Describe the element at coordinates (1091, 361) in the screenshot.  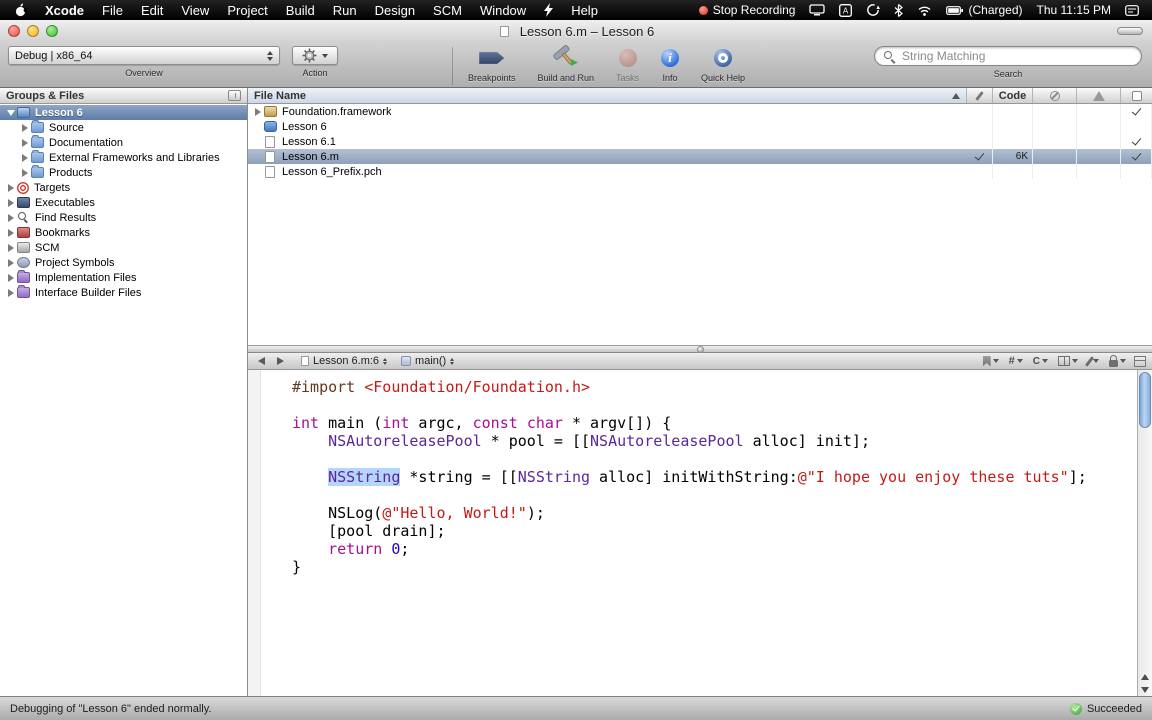
I see `pencil-button` at that location.